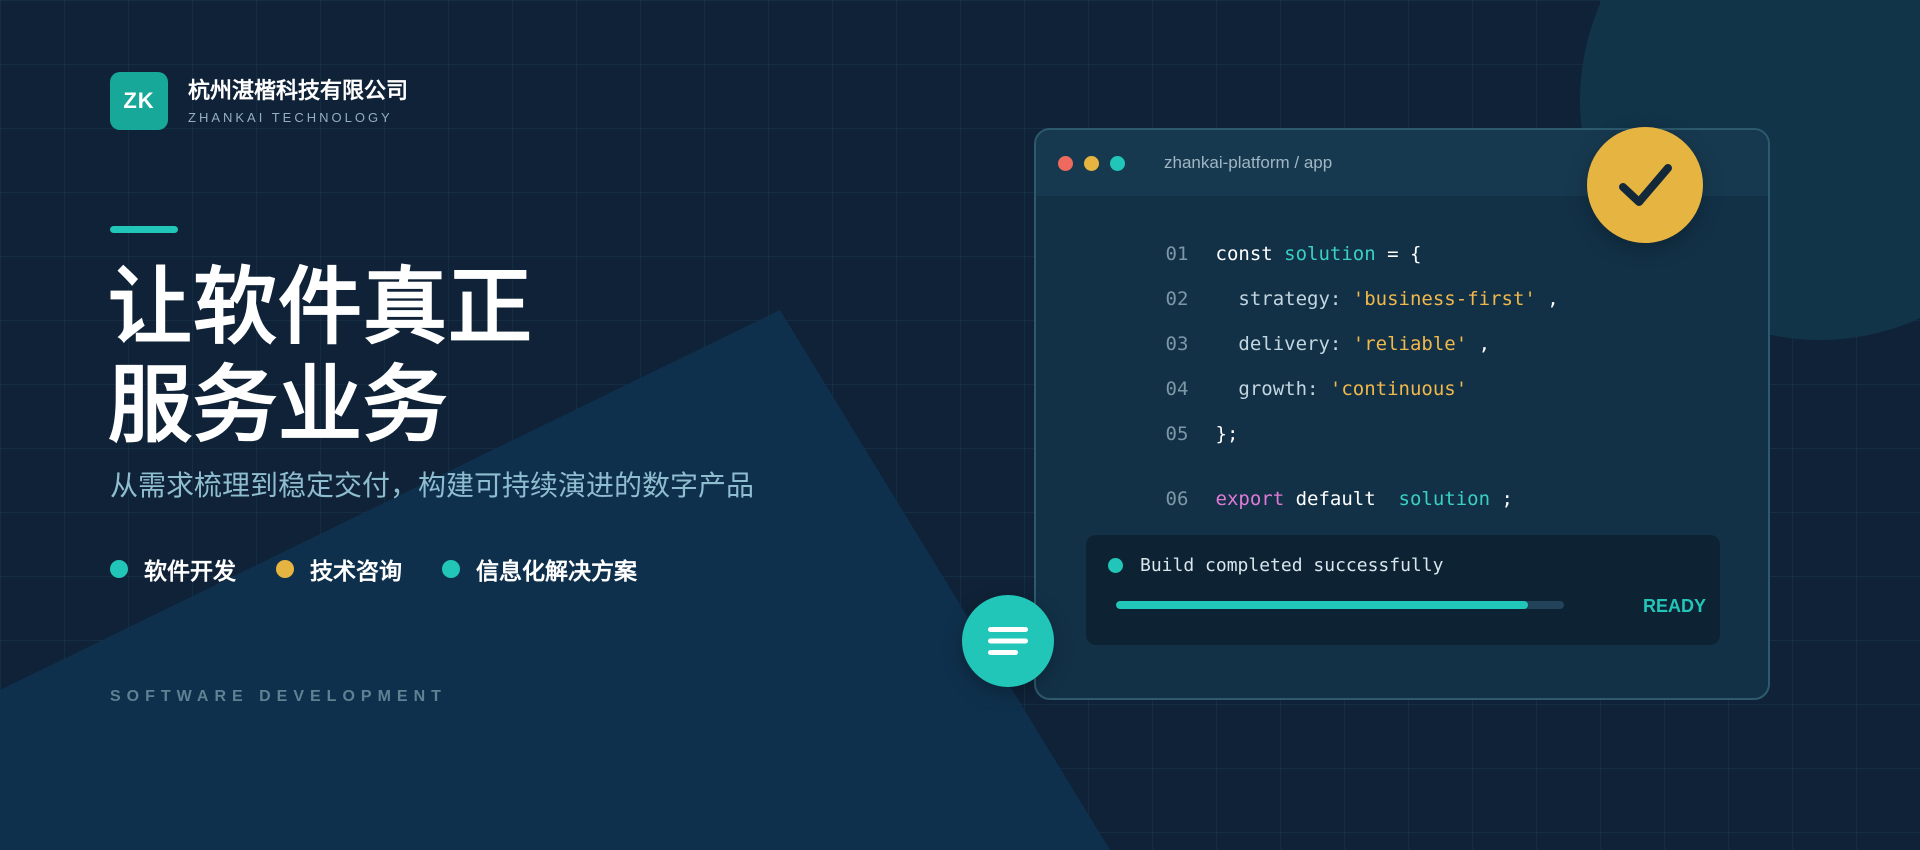 This screenshot has height=850, width=1920. What do you see at coordinates (1248, 162) in the screenshot?
I see `window-path: zhankai-platform / app` at bounding box center [1248, 162].